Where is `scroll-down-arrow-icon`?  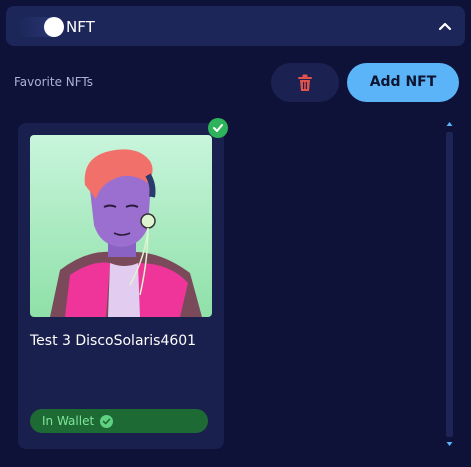
scroll-down-arrow-icon is located at coordinates (449, 444).